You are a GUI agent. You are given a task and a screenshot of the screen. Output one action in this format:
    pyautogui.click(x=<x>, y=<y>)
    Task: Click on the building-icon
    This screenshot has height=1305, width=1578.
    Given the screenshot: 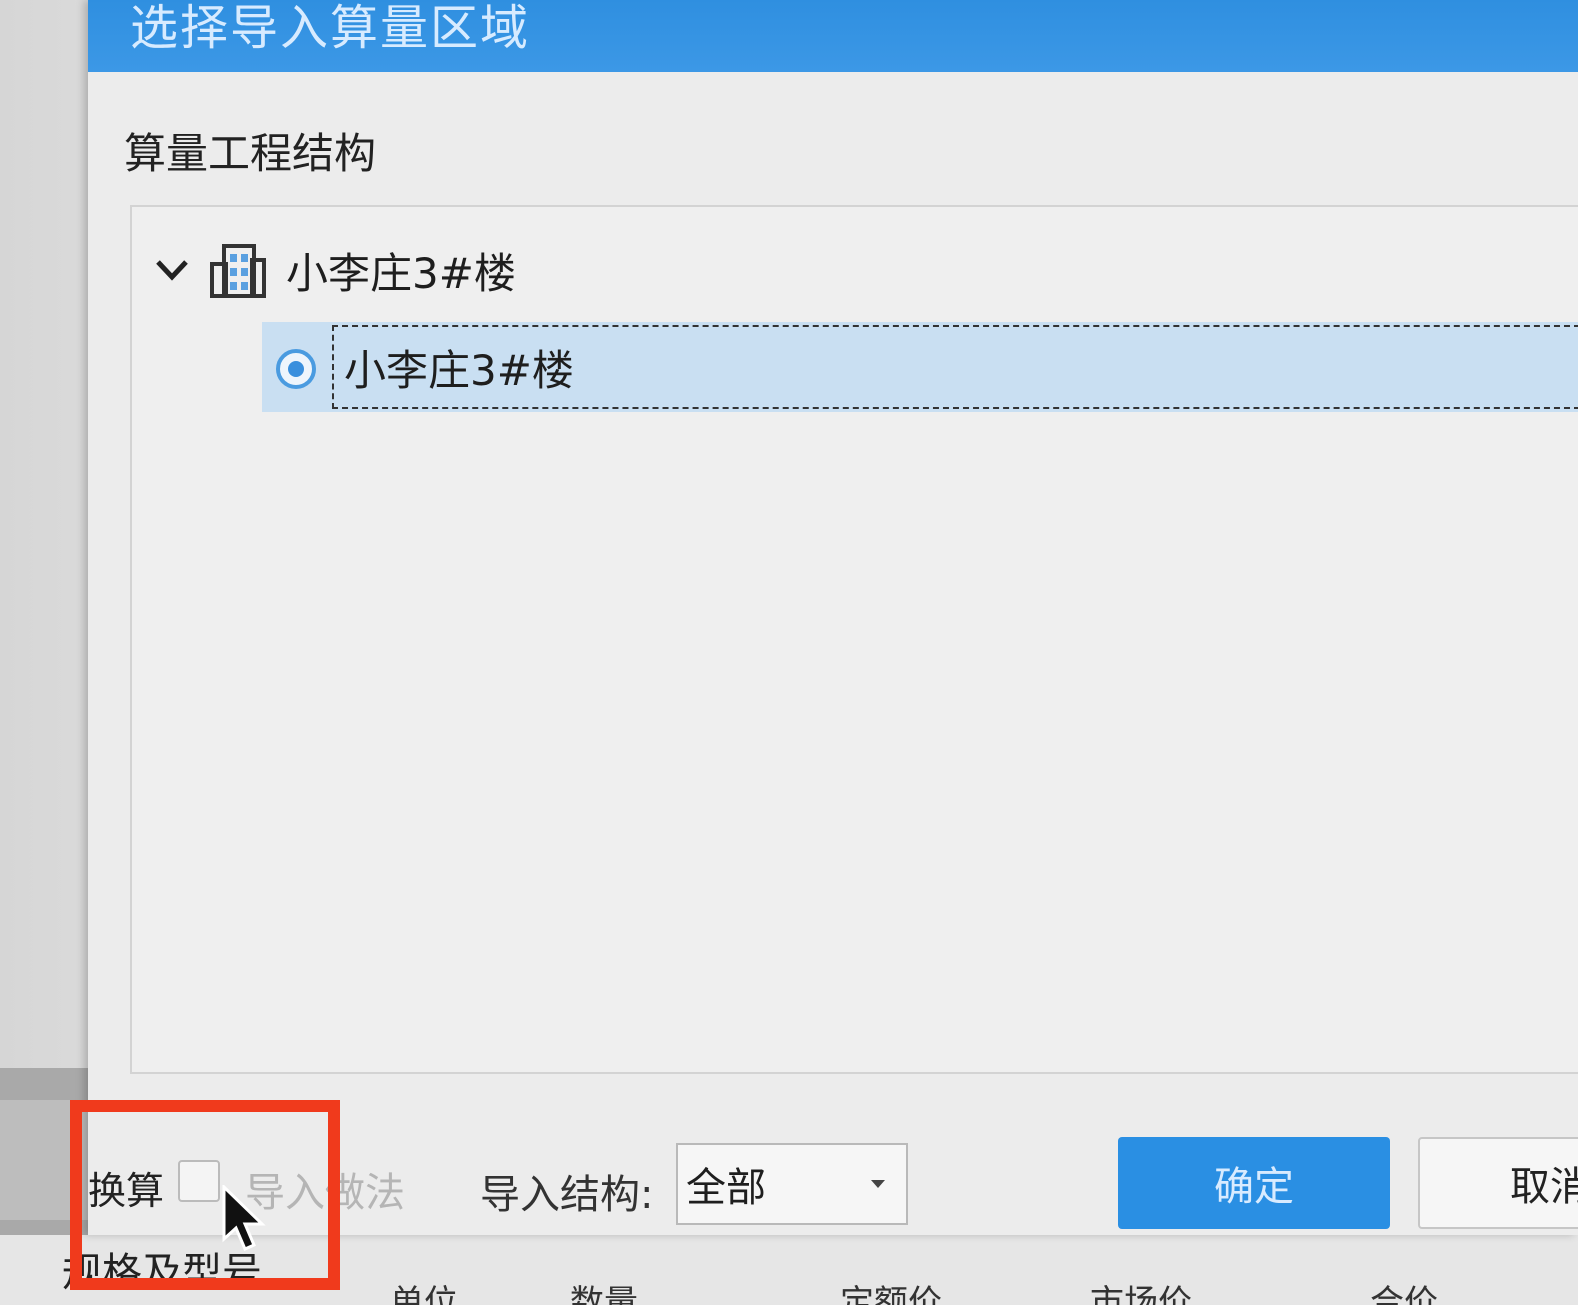 What is the action you would take?
    pyautogui.click(x=238, y=270)
    